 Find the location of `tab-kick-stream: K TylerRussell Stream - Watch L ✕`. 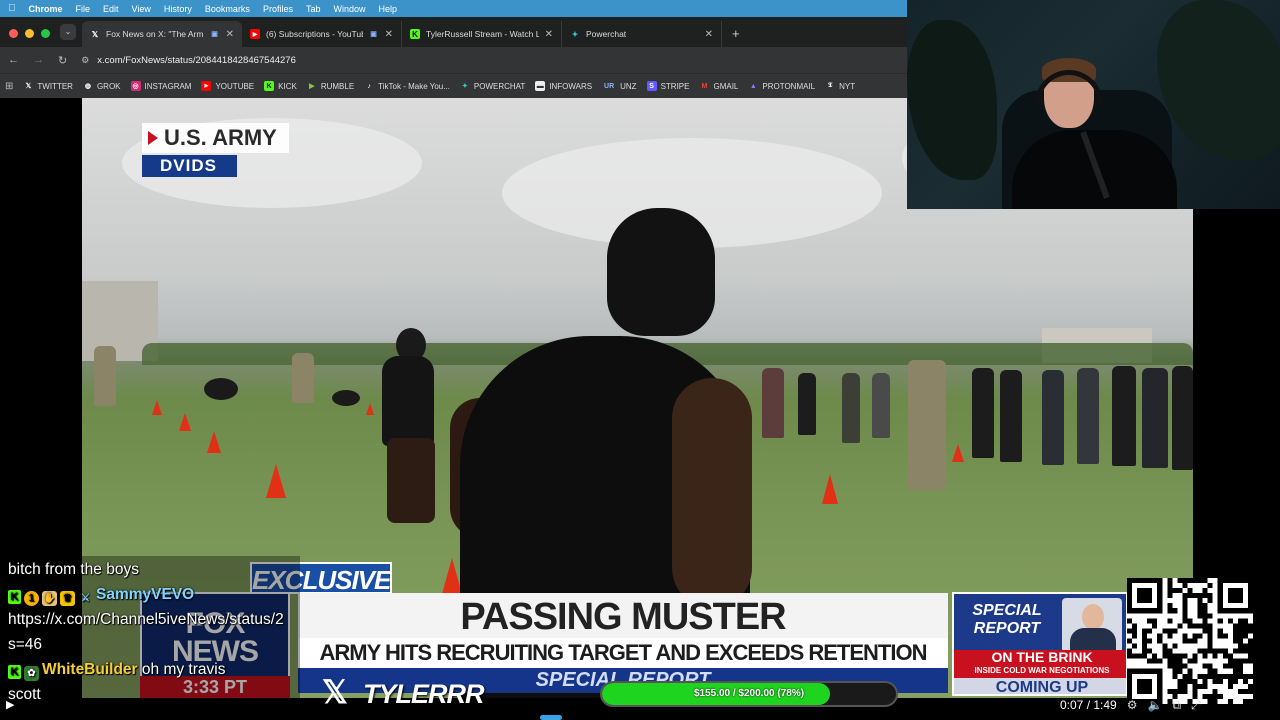

tab-kick-stream: K TylerRussell Stream - Watch L ✕ is located at coordinates (482, 34).